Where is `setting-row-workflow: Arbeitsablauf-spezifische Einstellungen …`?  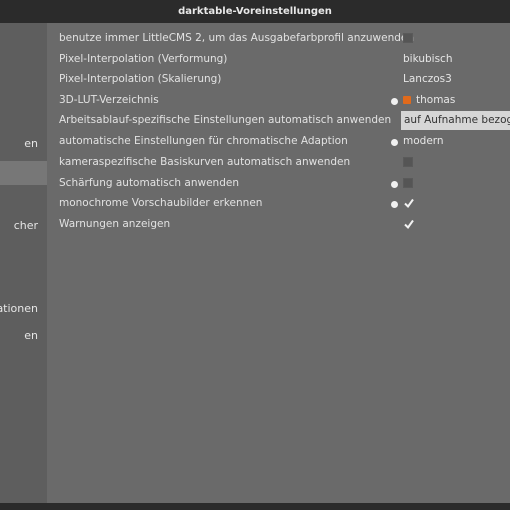
setting-row-workflow: Arbeitsablauf-spezifische Einstellungen … is located at coordinates (278, 121).